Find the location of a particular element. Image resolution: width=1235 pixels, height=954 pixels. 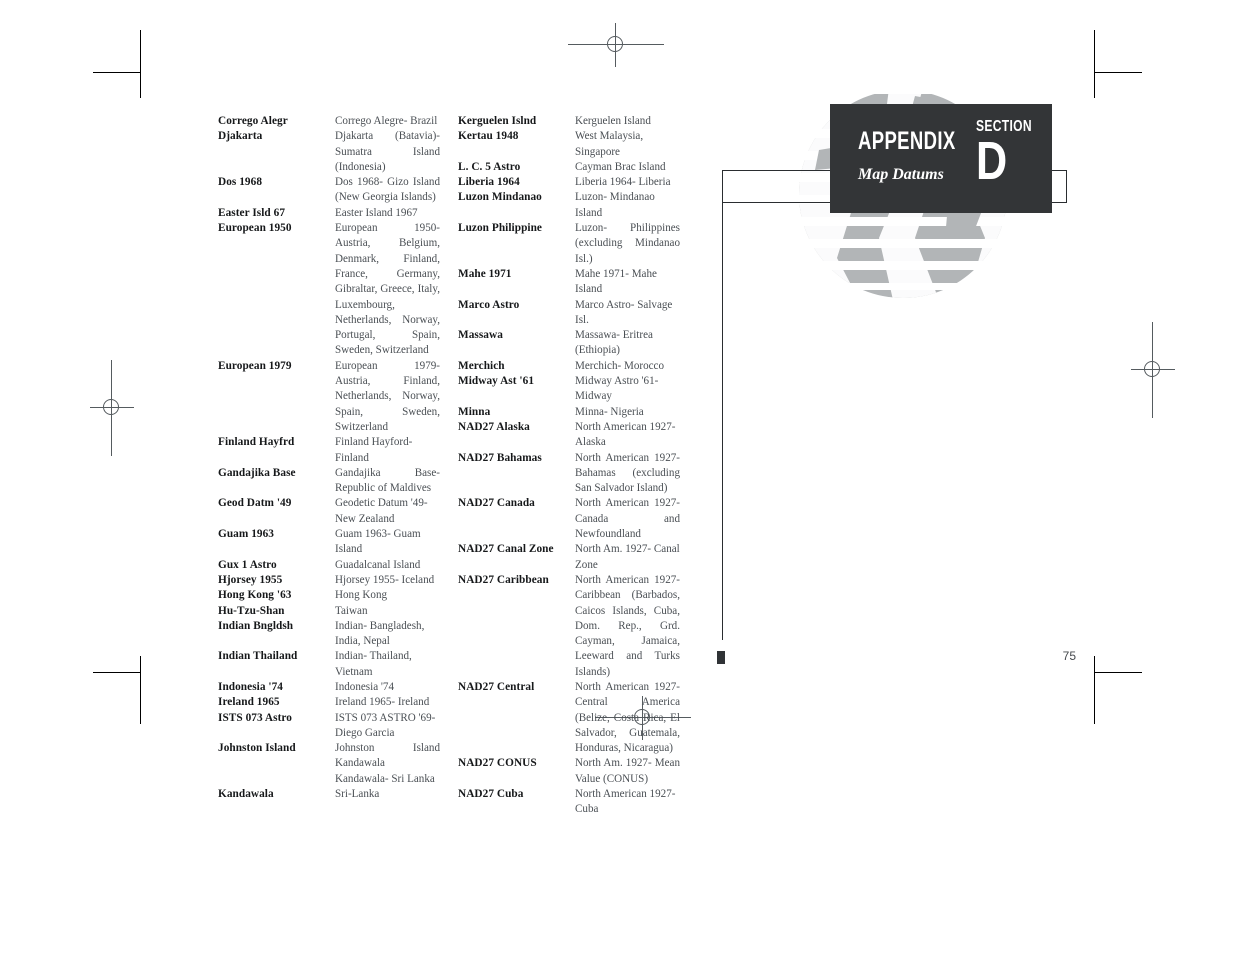

datum-row: Marco Astro Marco Astro- Salvage Isl. is located at coordinates (569, 313).